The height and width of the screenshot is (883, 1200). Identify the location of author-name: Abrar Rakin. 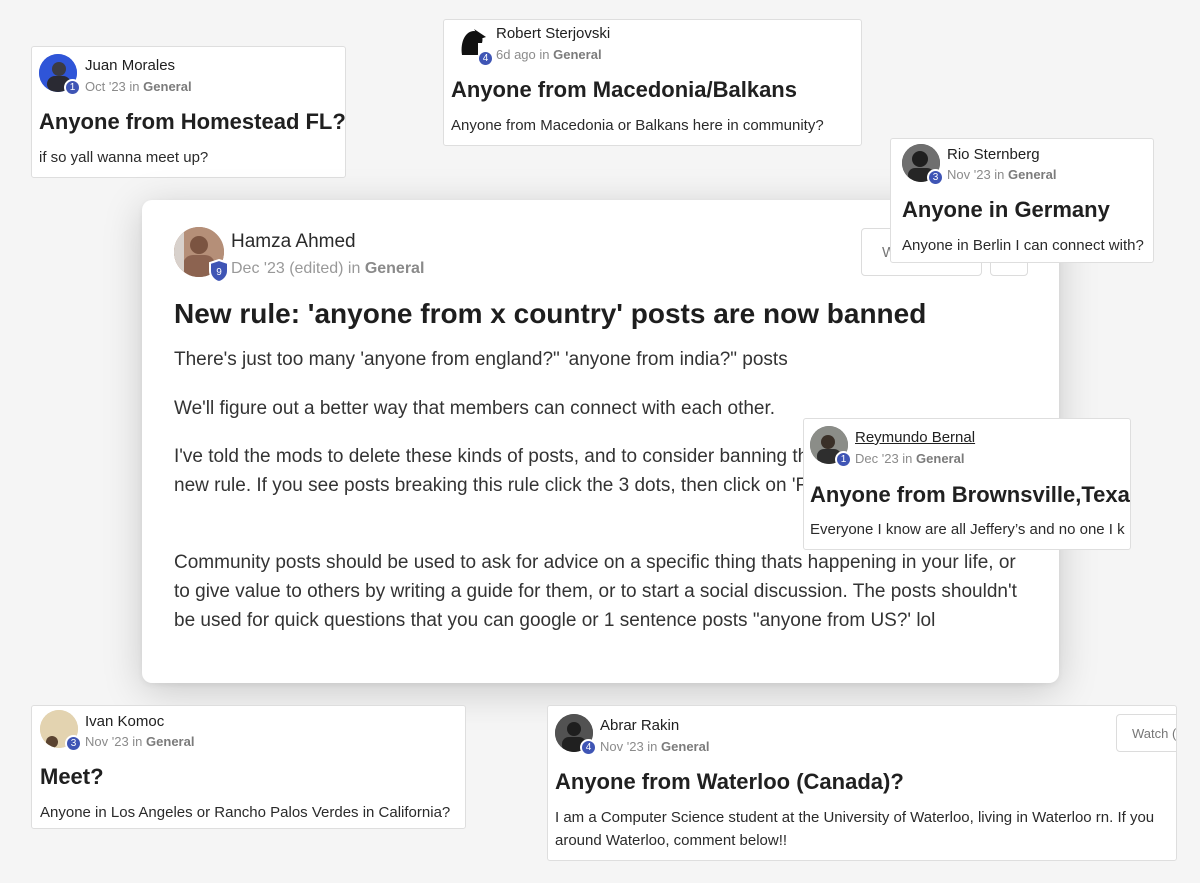
(639, 725).